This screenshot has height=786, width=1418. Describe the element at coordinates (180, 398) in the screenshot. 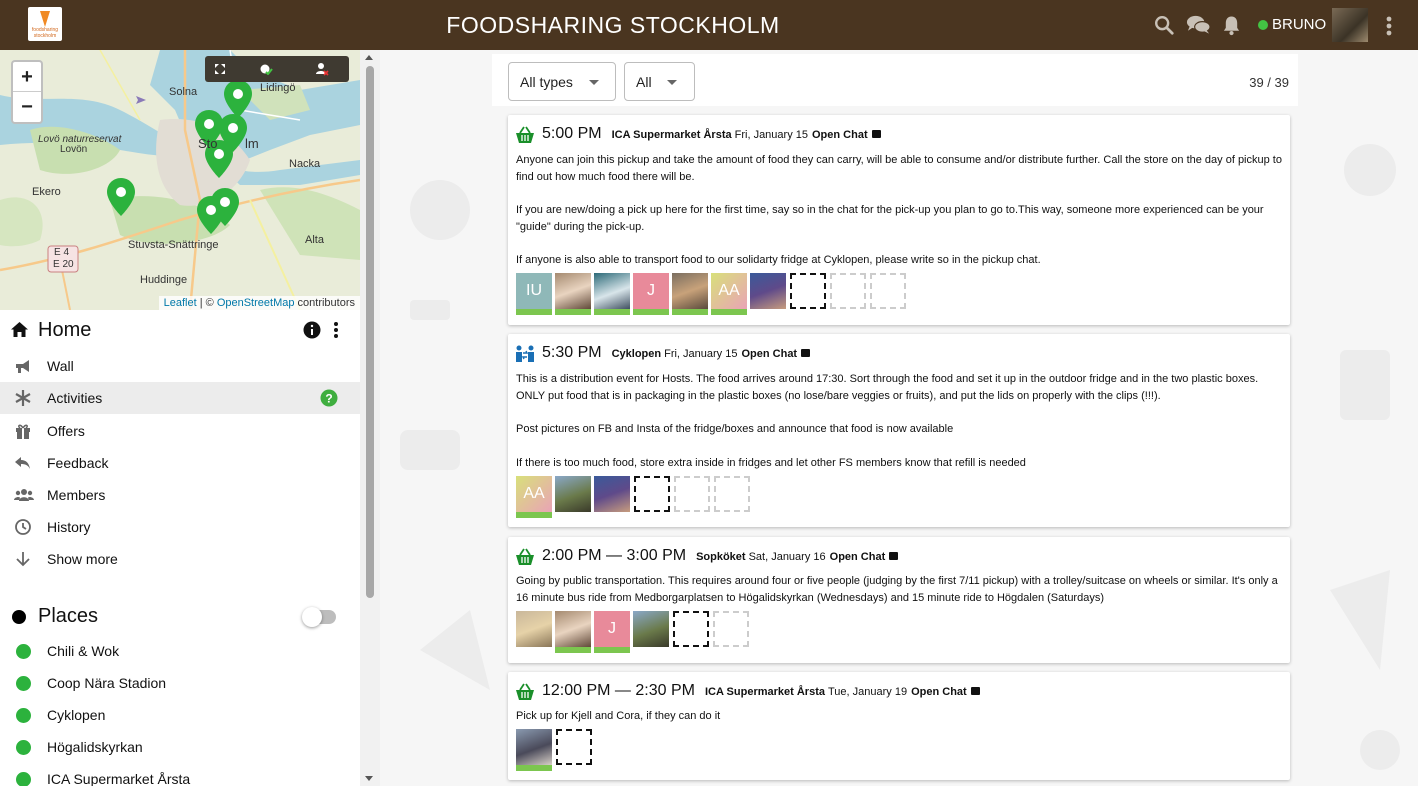

I see `sidebar-item-activities: Activities ?` at that location.